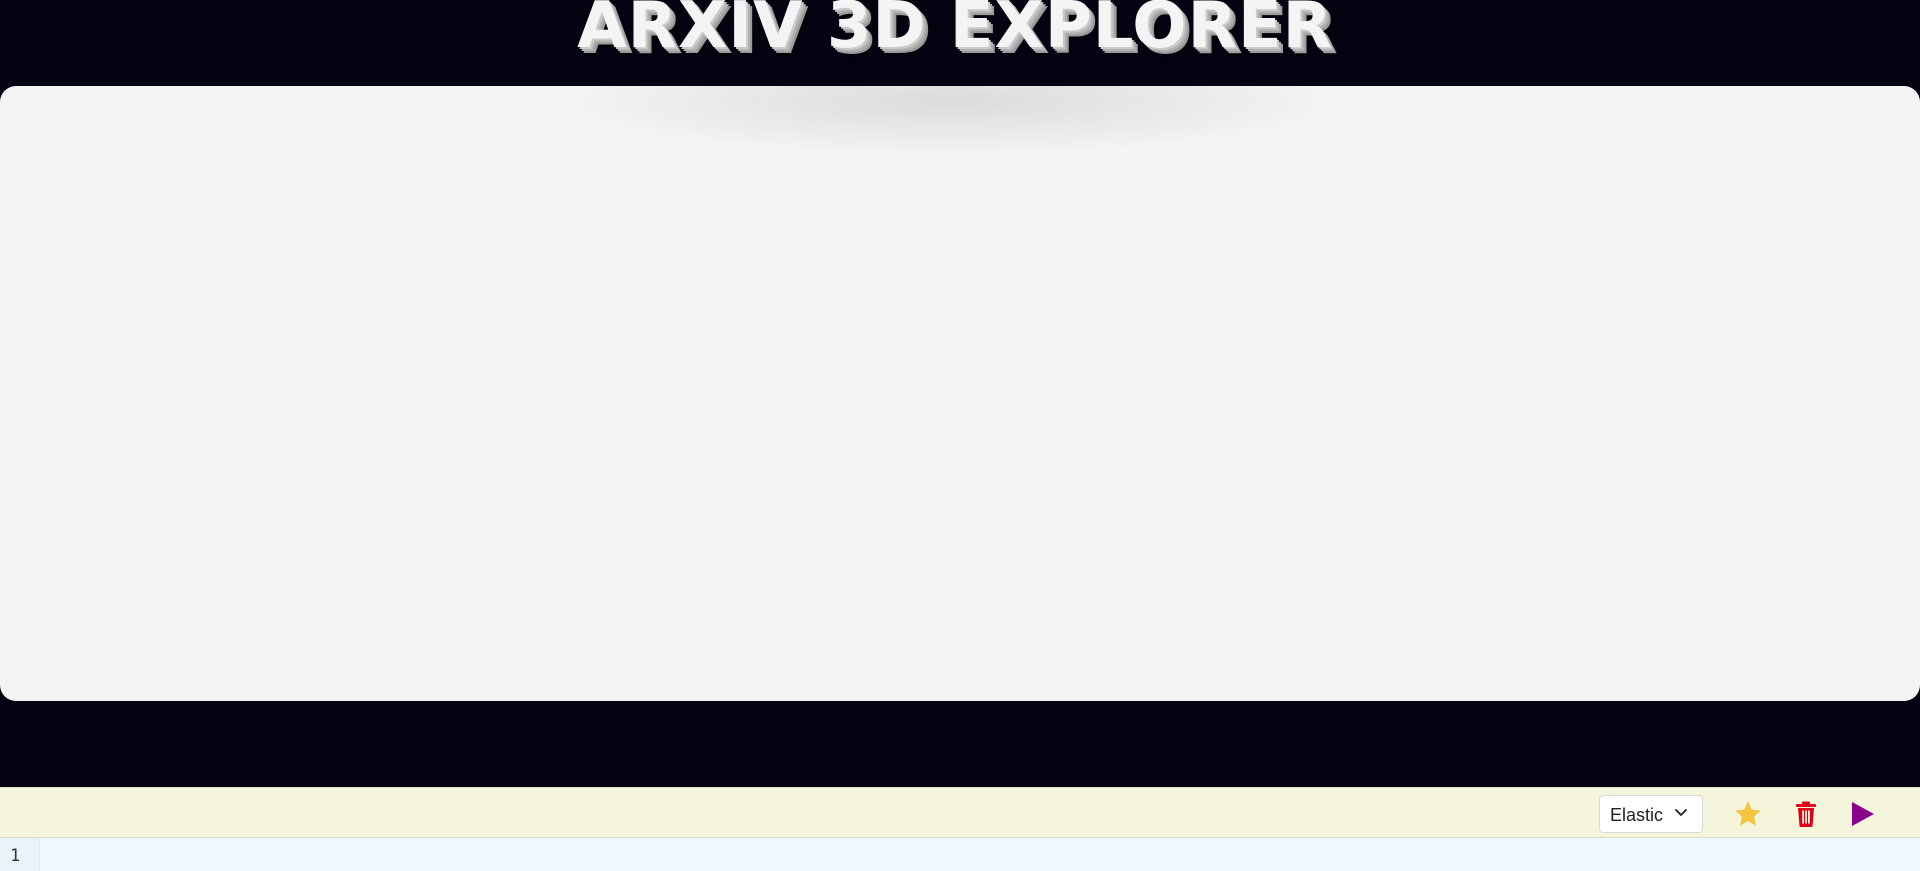 The width and height of the screenshot is (1920, 871). What do you see at coordinates (955, 31) in the screenshot?
I see `page-title: ARXIV 3D EXPLORER` at bounding box center [955, 31].